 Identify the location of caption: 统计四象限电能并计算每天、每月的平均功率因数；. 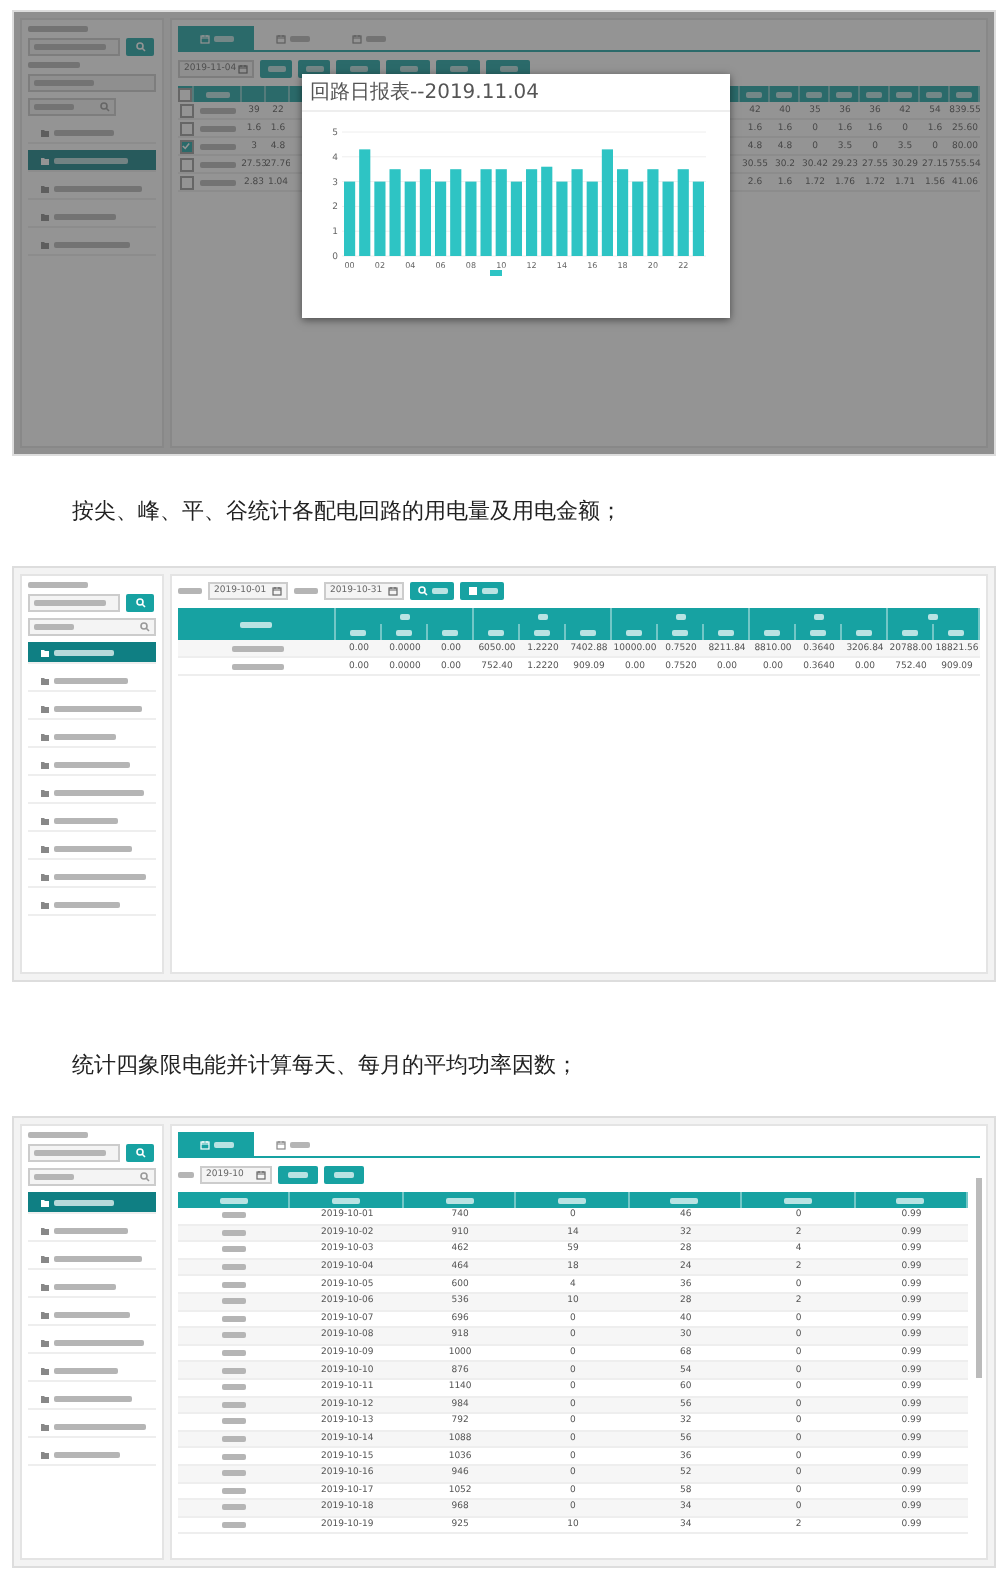
(326, 1065).